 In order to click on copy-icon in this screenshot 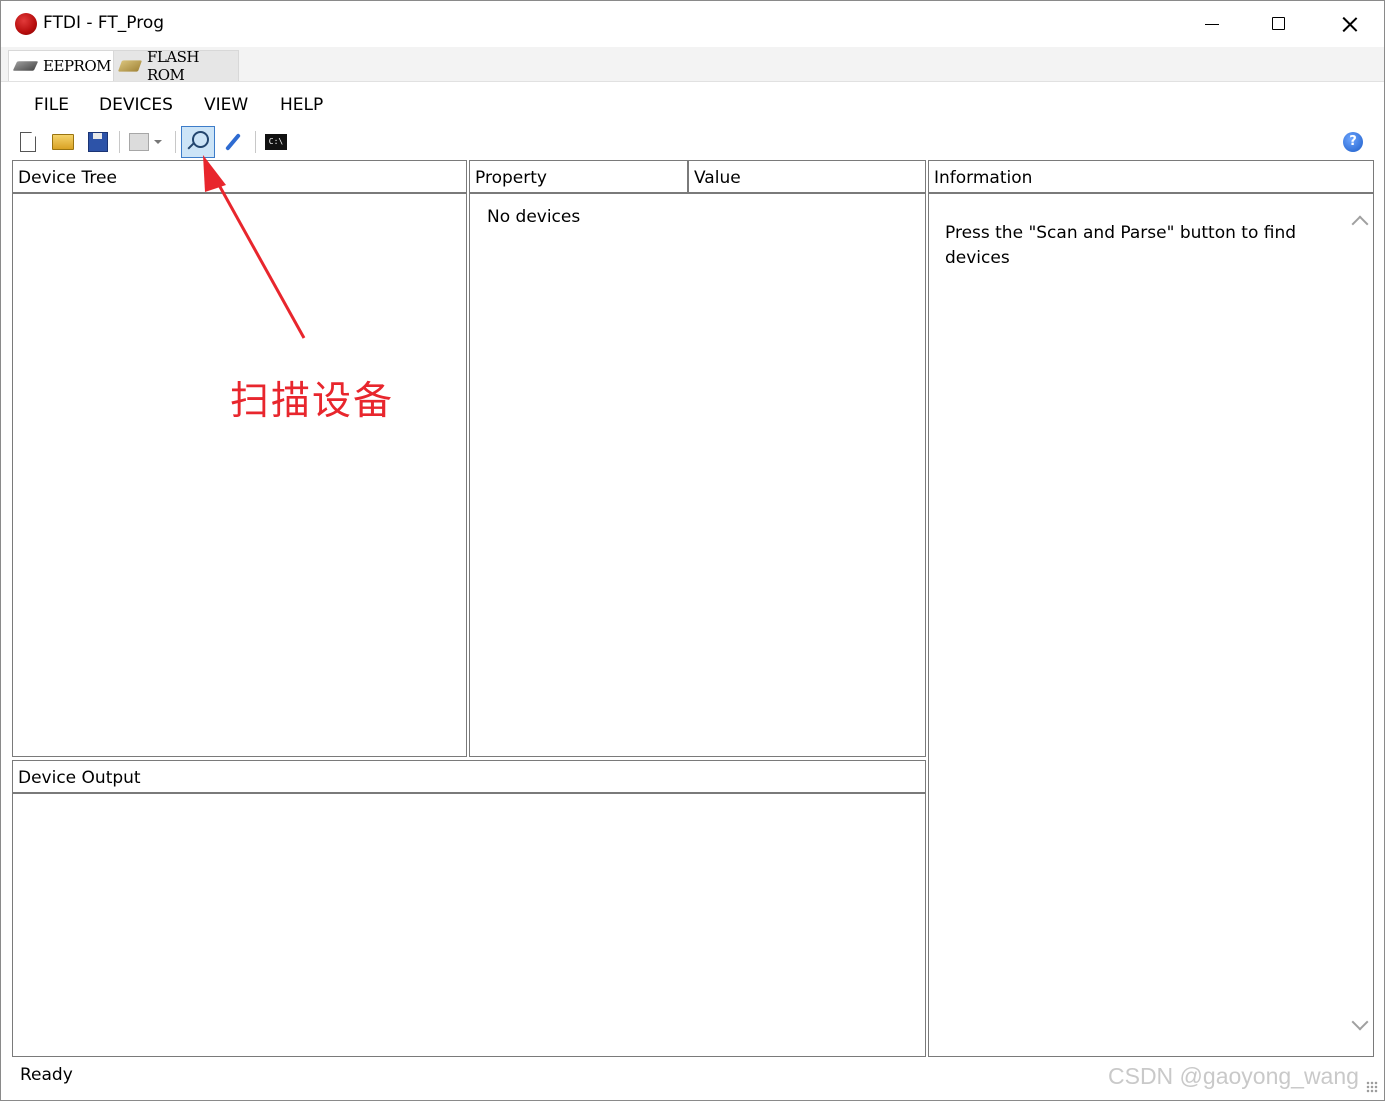, I will do `click(139, 142)`.